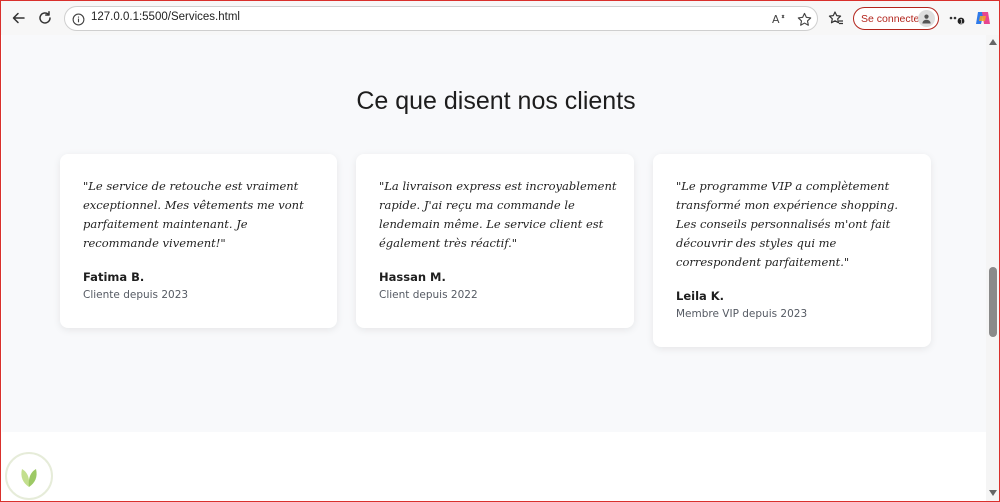 The image size is (1000, 502). I want to click on scroll-thumb, so click(993, 302).